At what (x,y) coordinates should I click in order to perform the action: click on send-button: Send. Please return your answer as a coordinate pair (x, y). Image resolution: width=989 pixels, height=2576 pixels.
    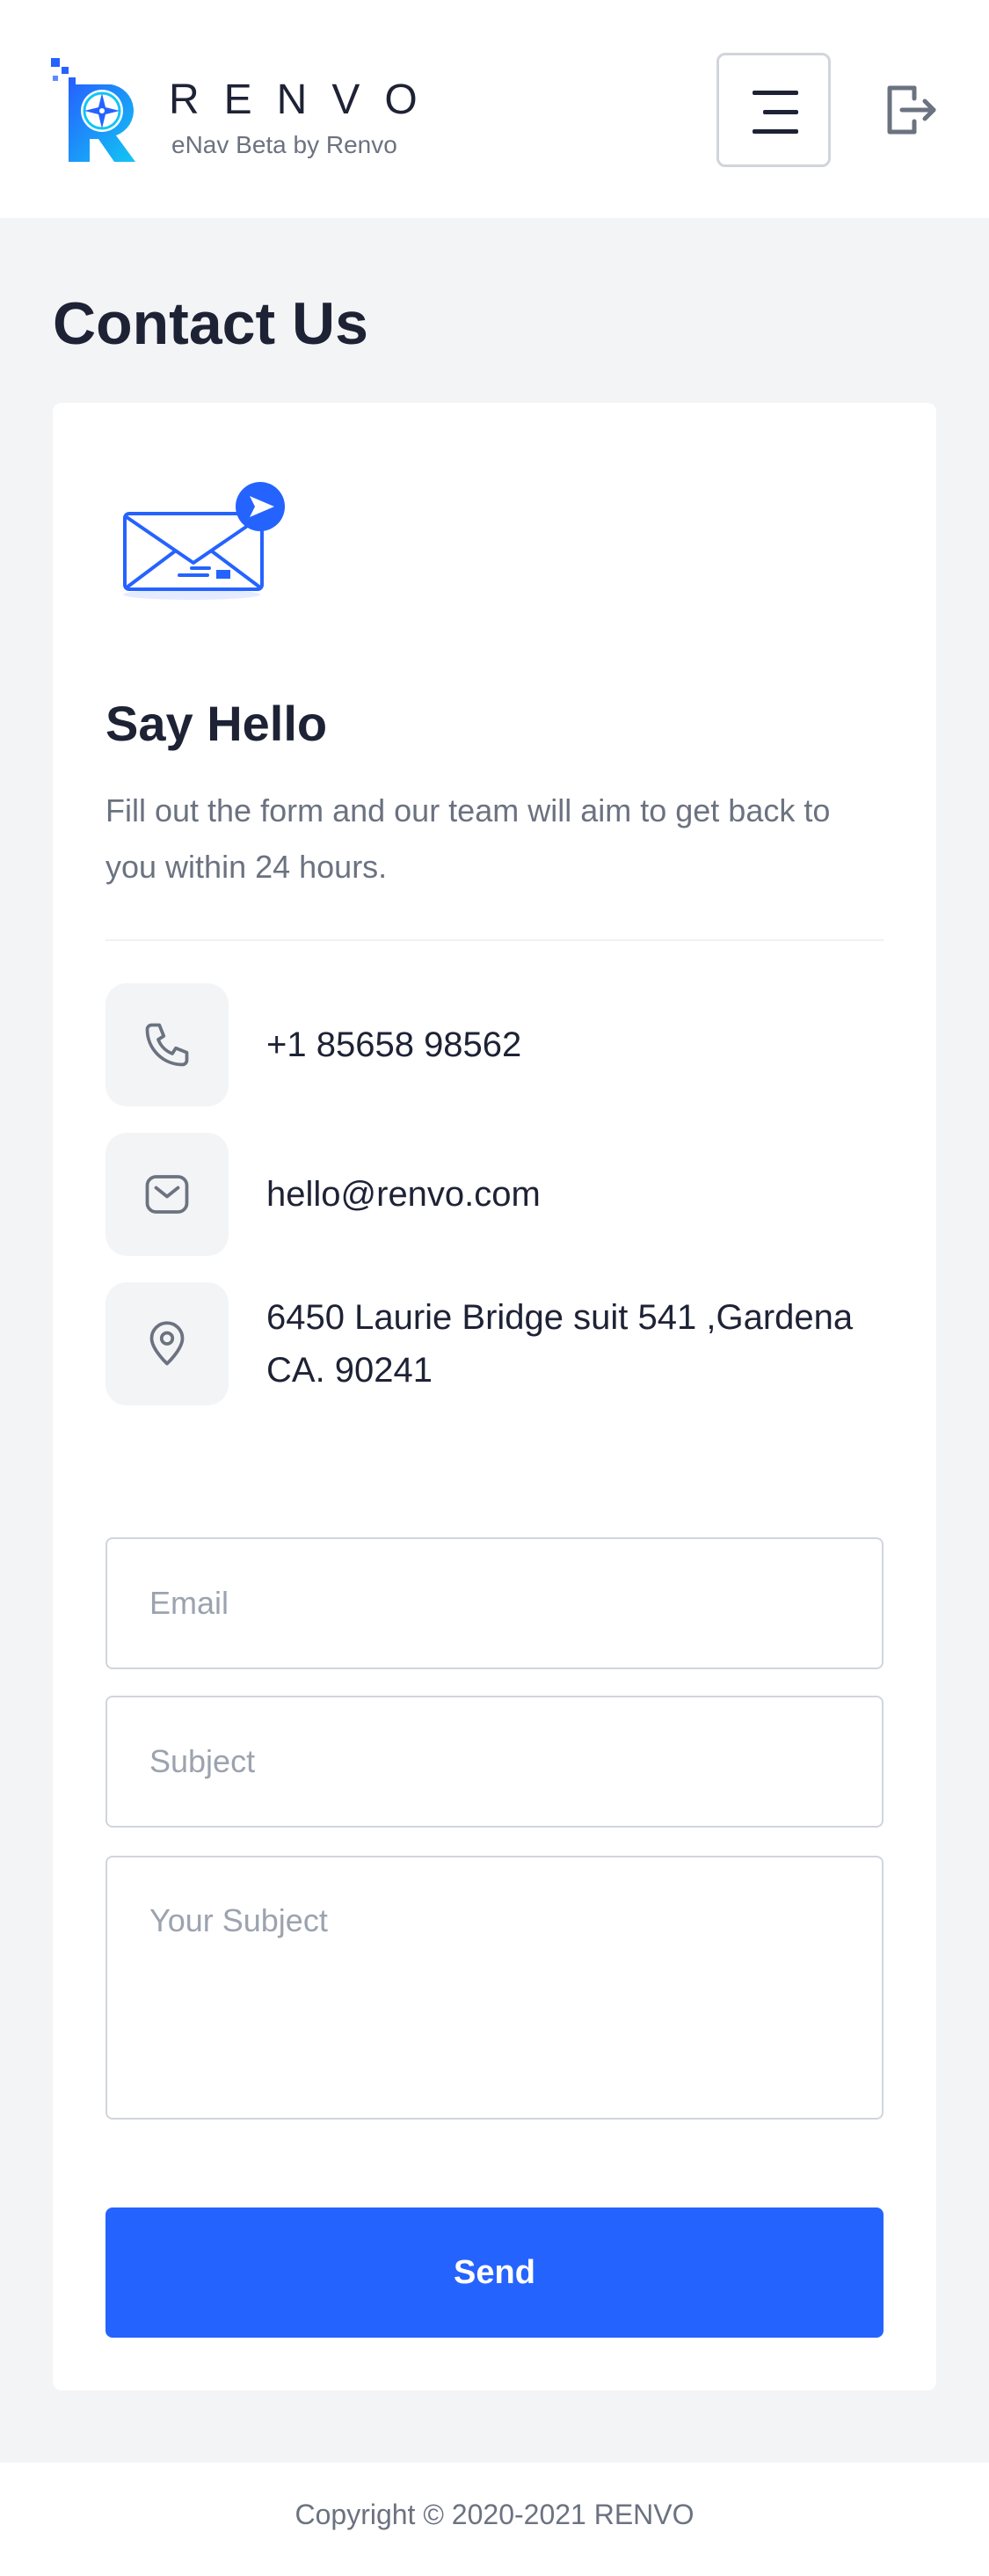
    Looking at the image, I should click on (494, 2272).